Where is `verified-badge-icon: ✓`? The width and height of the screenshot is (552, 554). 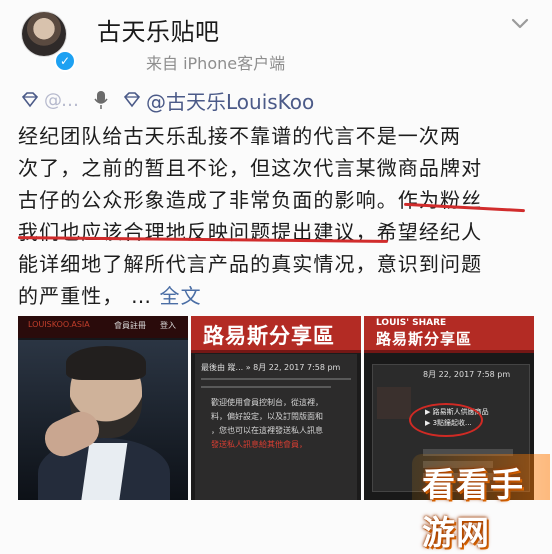
verified-badge-icon: ✓ is located at coordinates (65, 61).